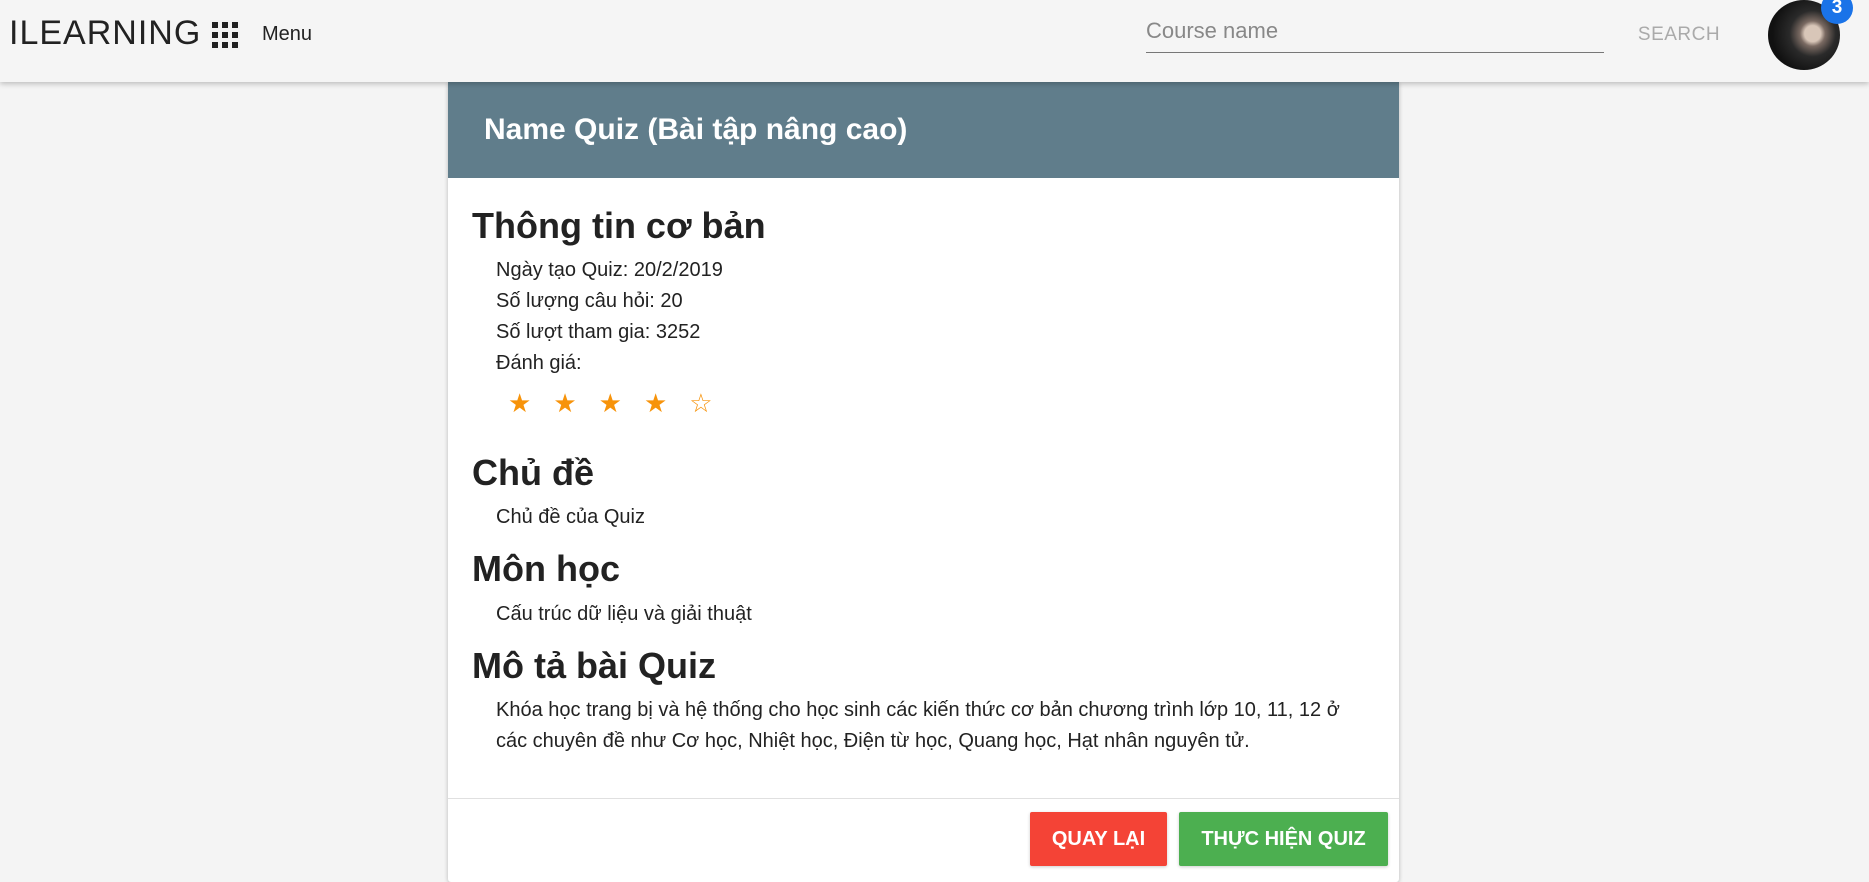  I want to click on basic-info-heading: Thông tin cơ bản, so click(619, 225).